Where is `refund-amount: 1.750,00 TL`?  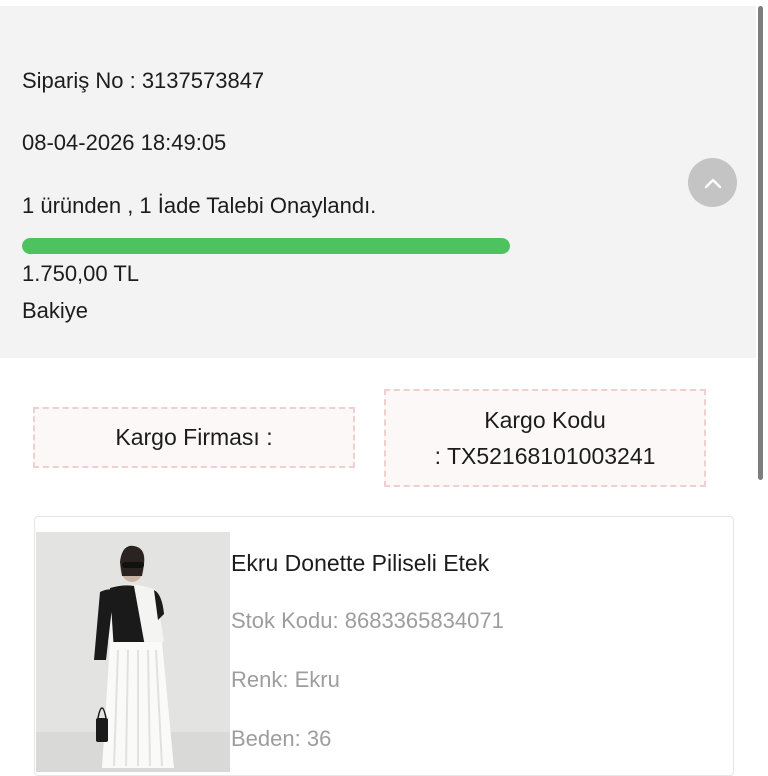 refund-amount: 1.750,00 TL is located at coordinates (81, 273).